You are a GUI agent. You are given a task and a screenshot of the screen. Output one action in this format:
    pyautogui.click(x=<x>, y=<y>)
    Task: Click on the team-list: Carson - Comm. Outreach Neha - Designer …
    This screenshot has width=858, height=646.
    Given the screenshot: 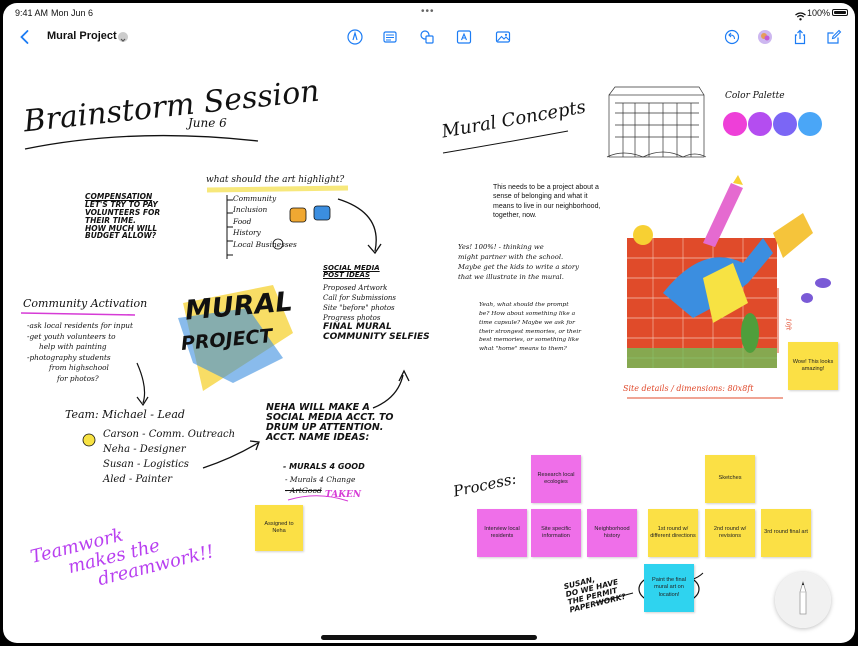 What is the action you would take?
    pyautogui.click(x=169, y=457)
    